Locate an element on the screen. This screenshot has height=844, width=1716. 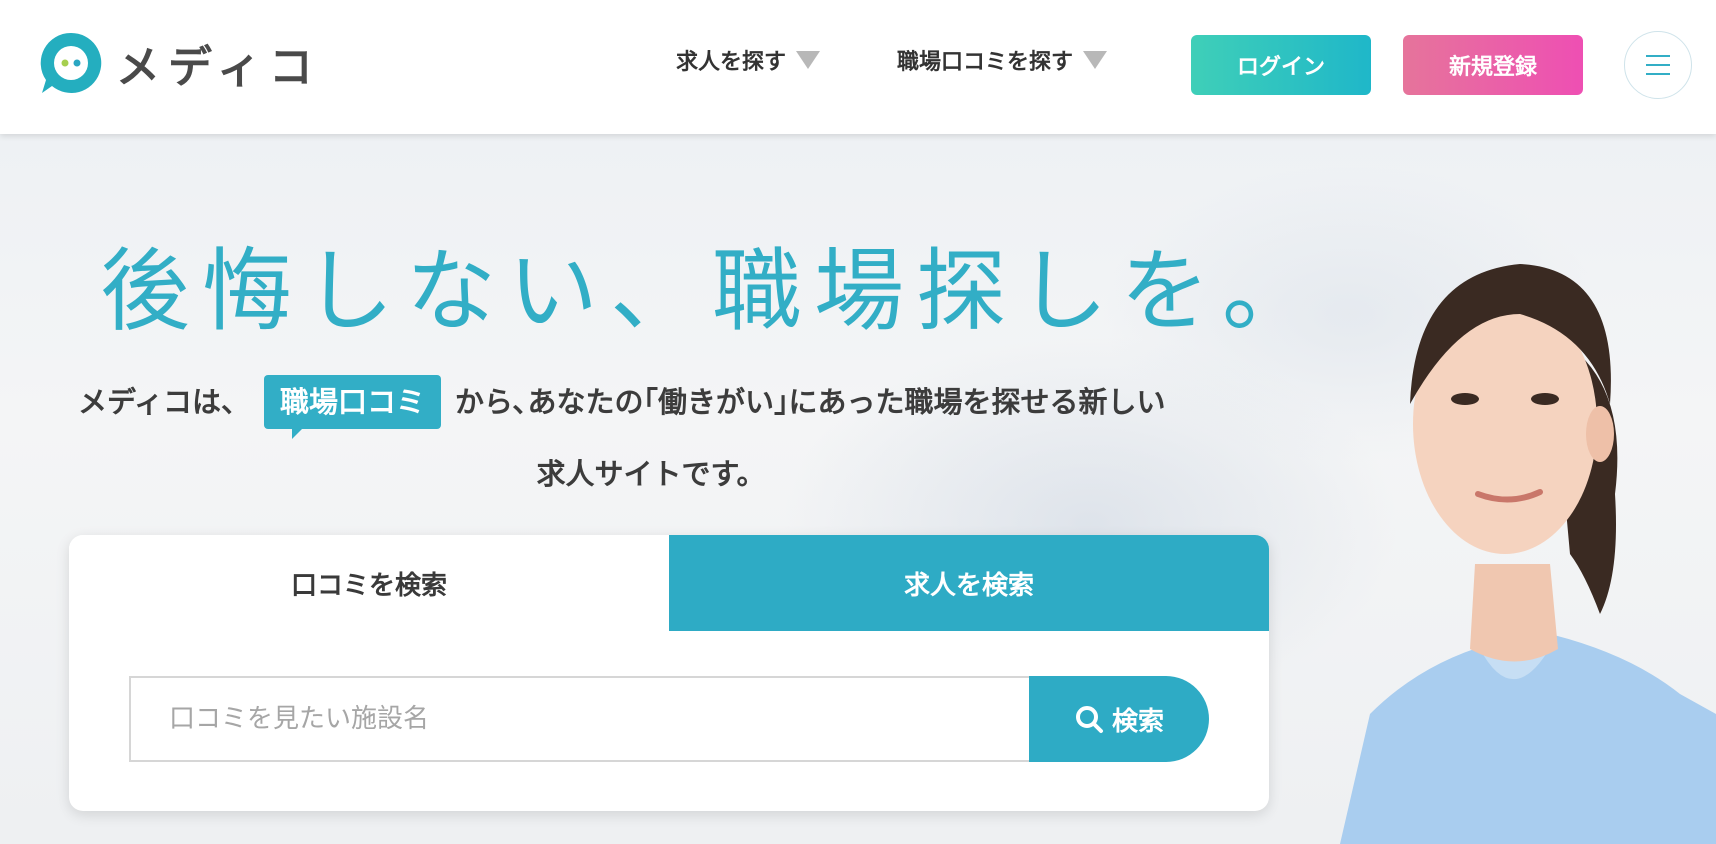
register-button: 新規登録 is located at coordinates (1493, 65).